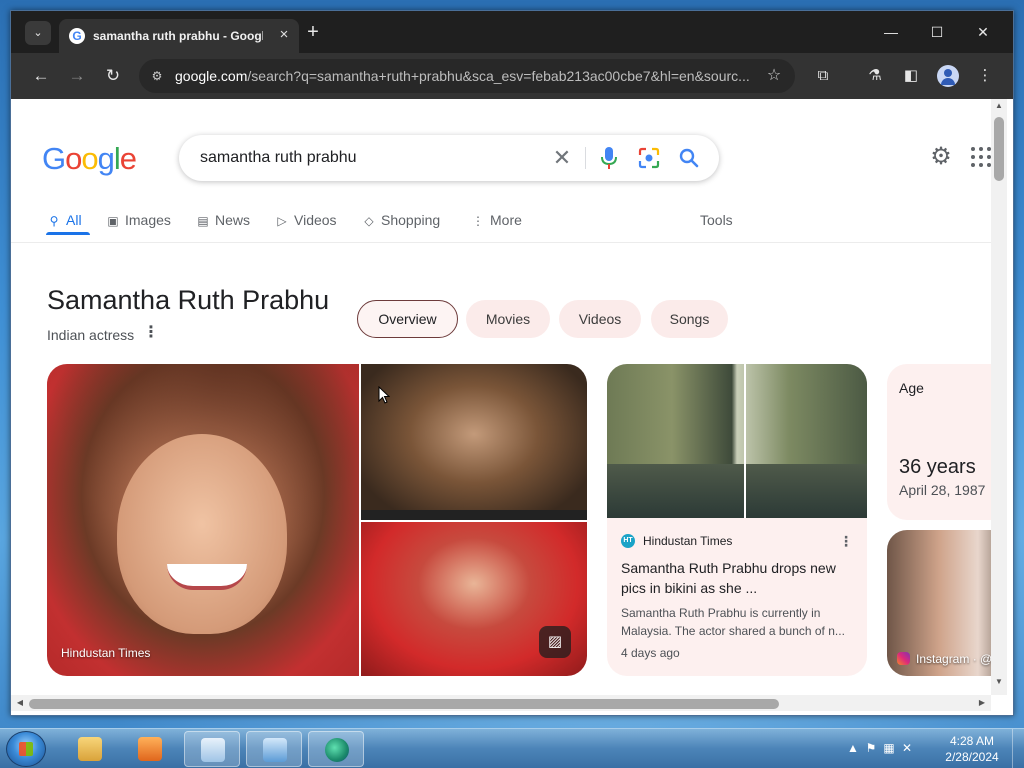  What do you see at coordinates (222, 224) in the screenshot?
I see `tab-news: ▤ News` at bounding box center [222, 224].